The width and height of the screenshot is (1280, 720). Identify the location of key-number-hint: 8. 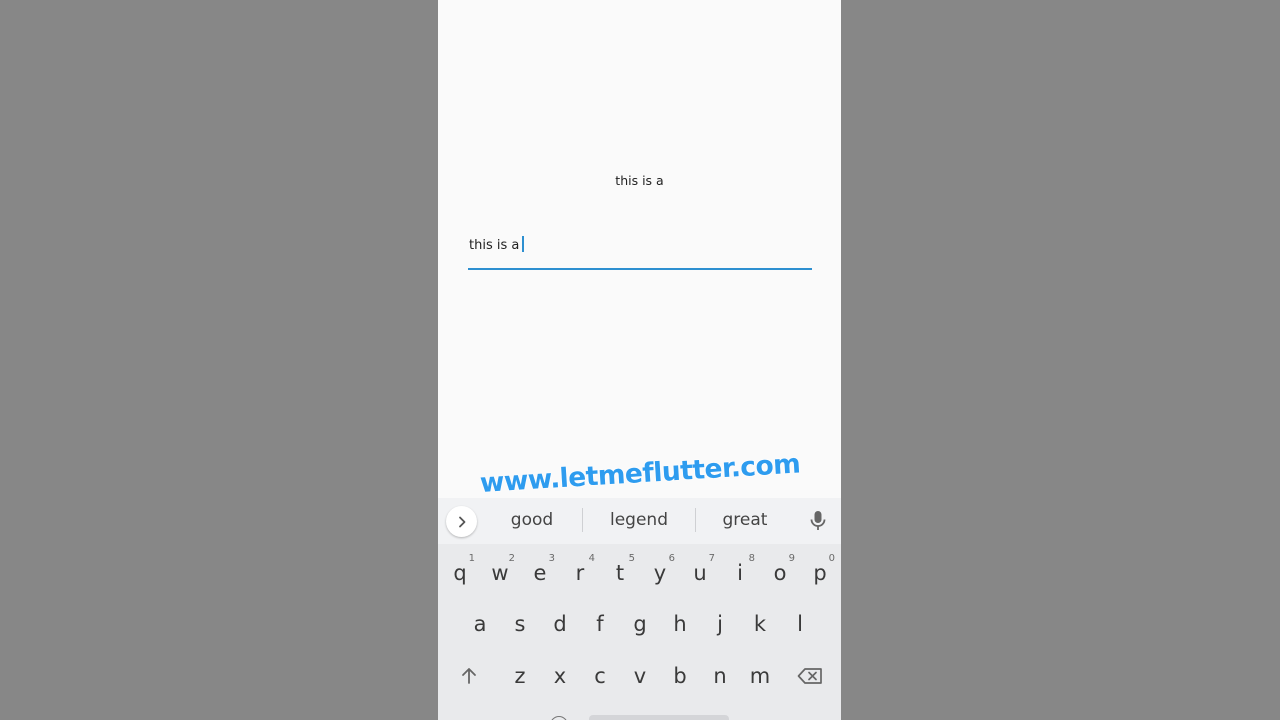
(751, 558).